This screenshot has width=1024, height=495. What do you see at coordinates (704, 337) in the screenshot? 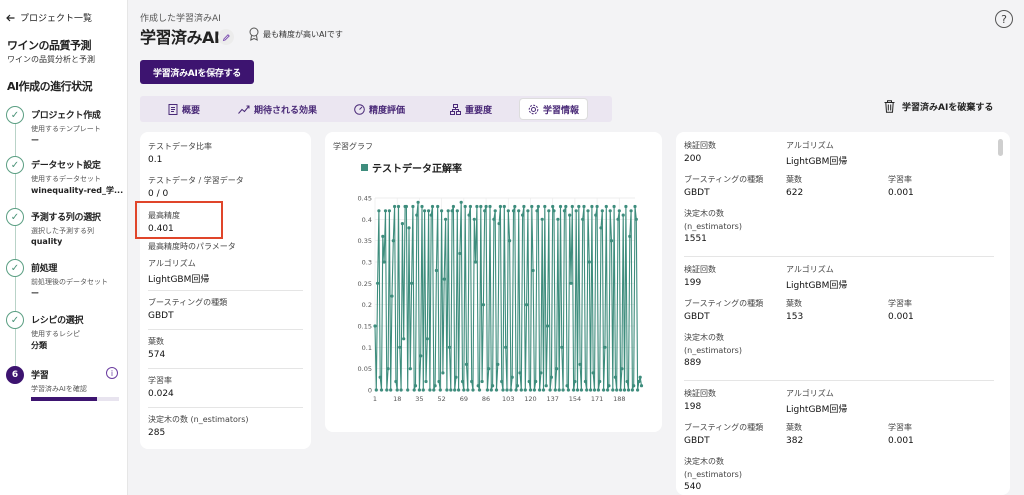
I see `trial-estimators-label: 決定木の数` at bounding box center [704, 337].